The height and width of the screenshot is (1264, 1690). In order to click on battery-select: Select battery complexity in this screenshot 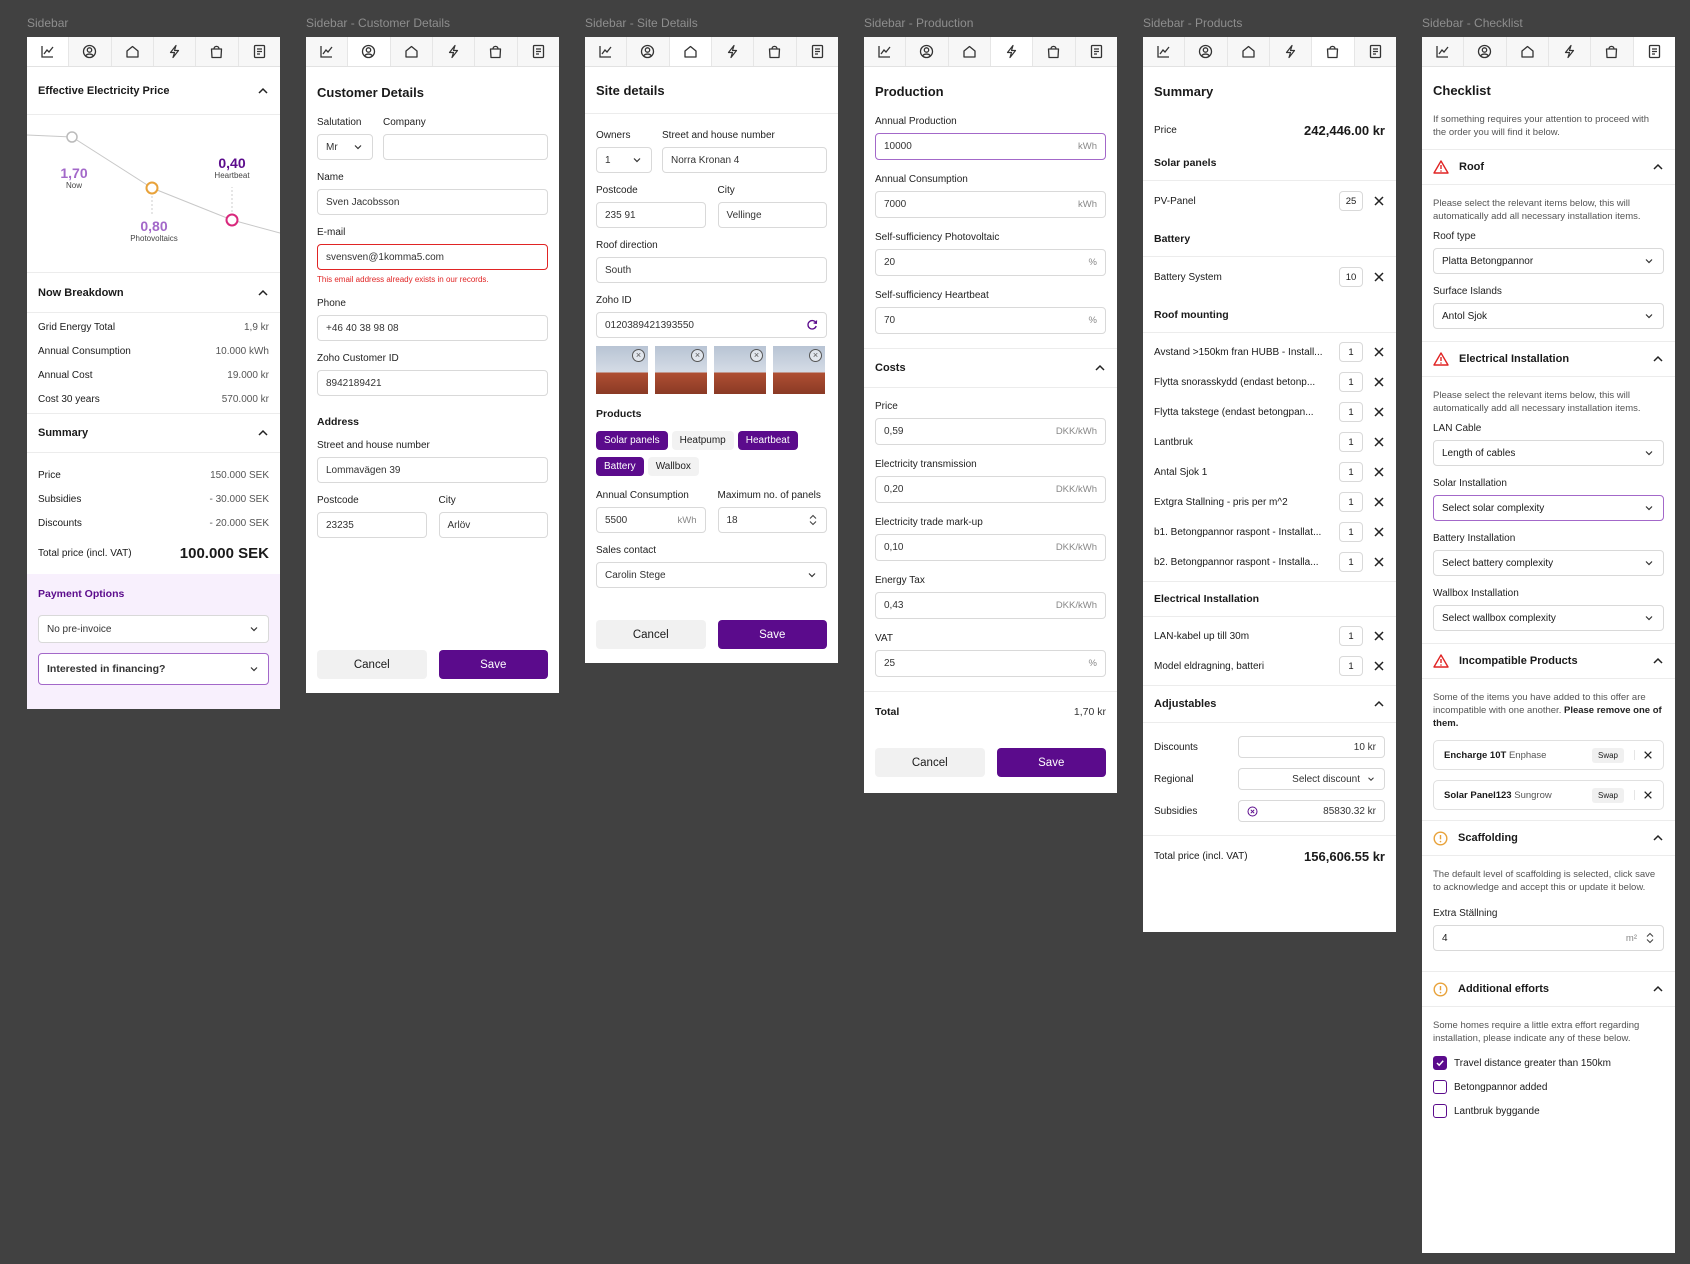, I will do `click(1548, 563)`.